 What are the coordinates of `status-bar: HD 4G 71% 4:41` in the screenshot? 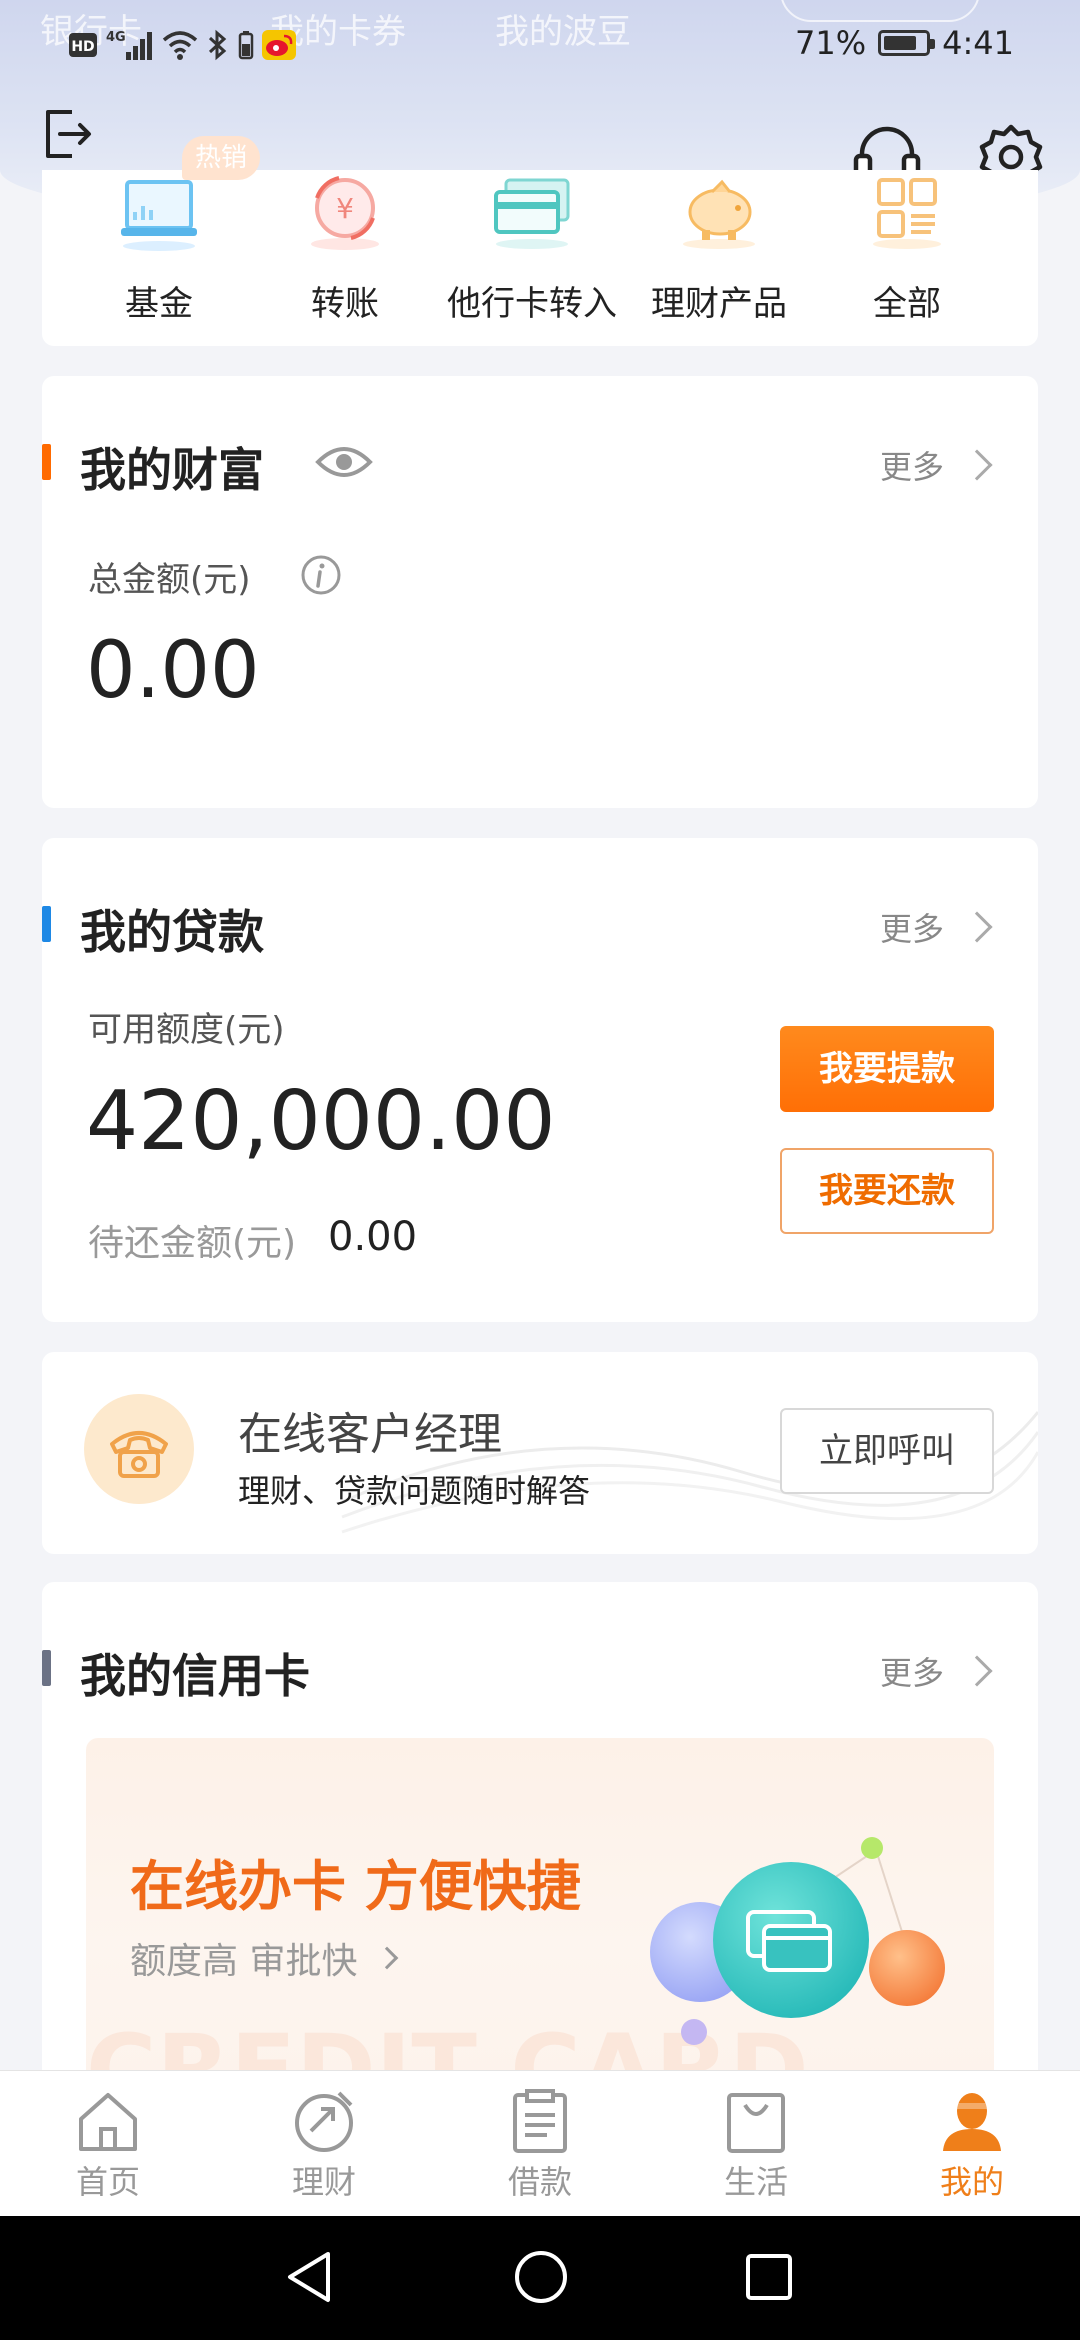 It's located at (540, 46).